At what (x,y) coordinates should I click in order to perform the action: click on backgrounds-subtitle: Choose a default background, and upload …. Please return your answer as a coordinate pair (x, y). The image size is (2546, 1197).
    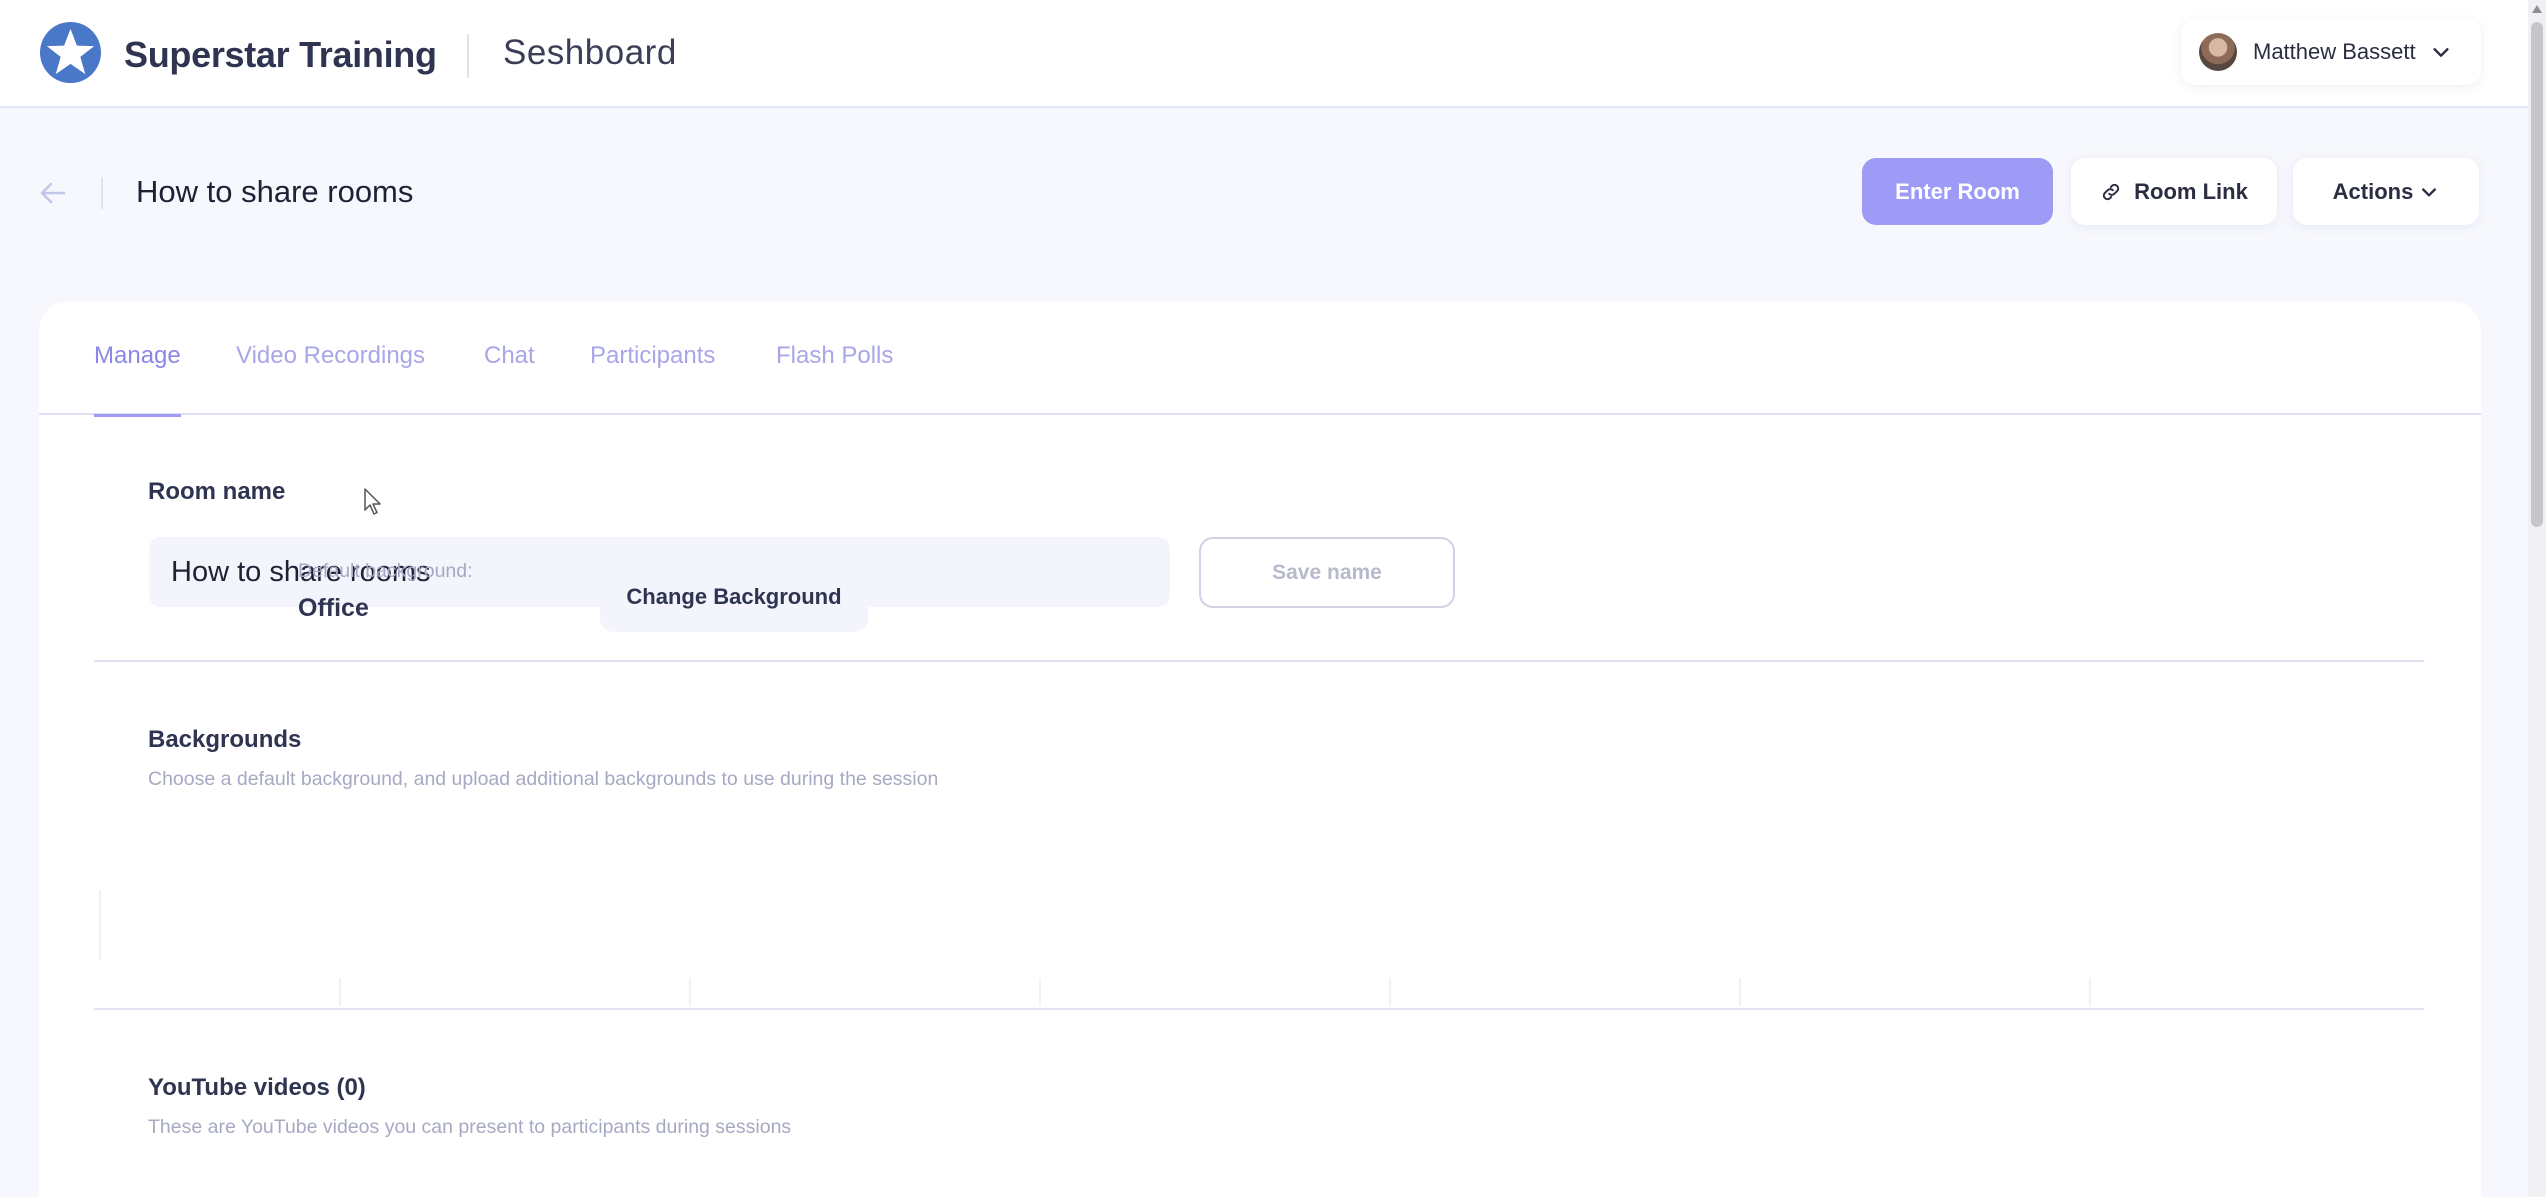
    Looking at the image, I should click on (543, 779).